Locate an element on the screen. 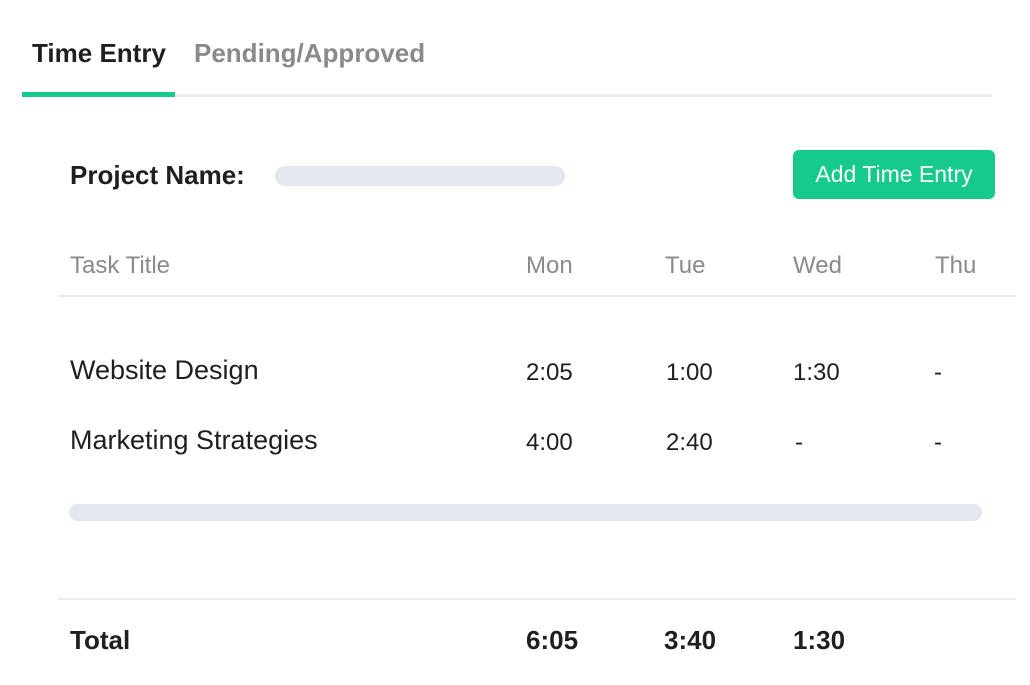  wed-cell: 1:30 is located at coordinates (816, 372).